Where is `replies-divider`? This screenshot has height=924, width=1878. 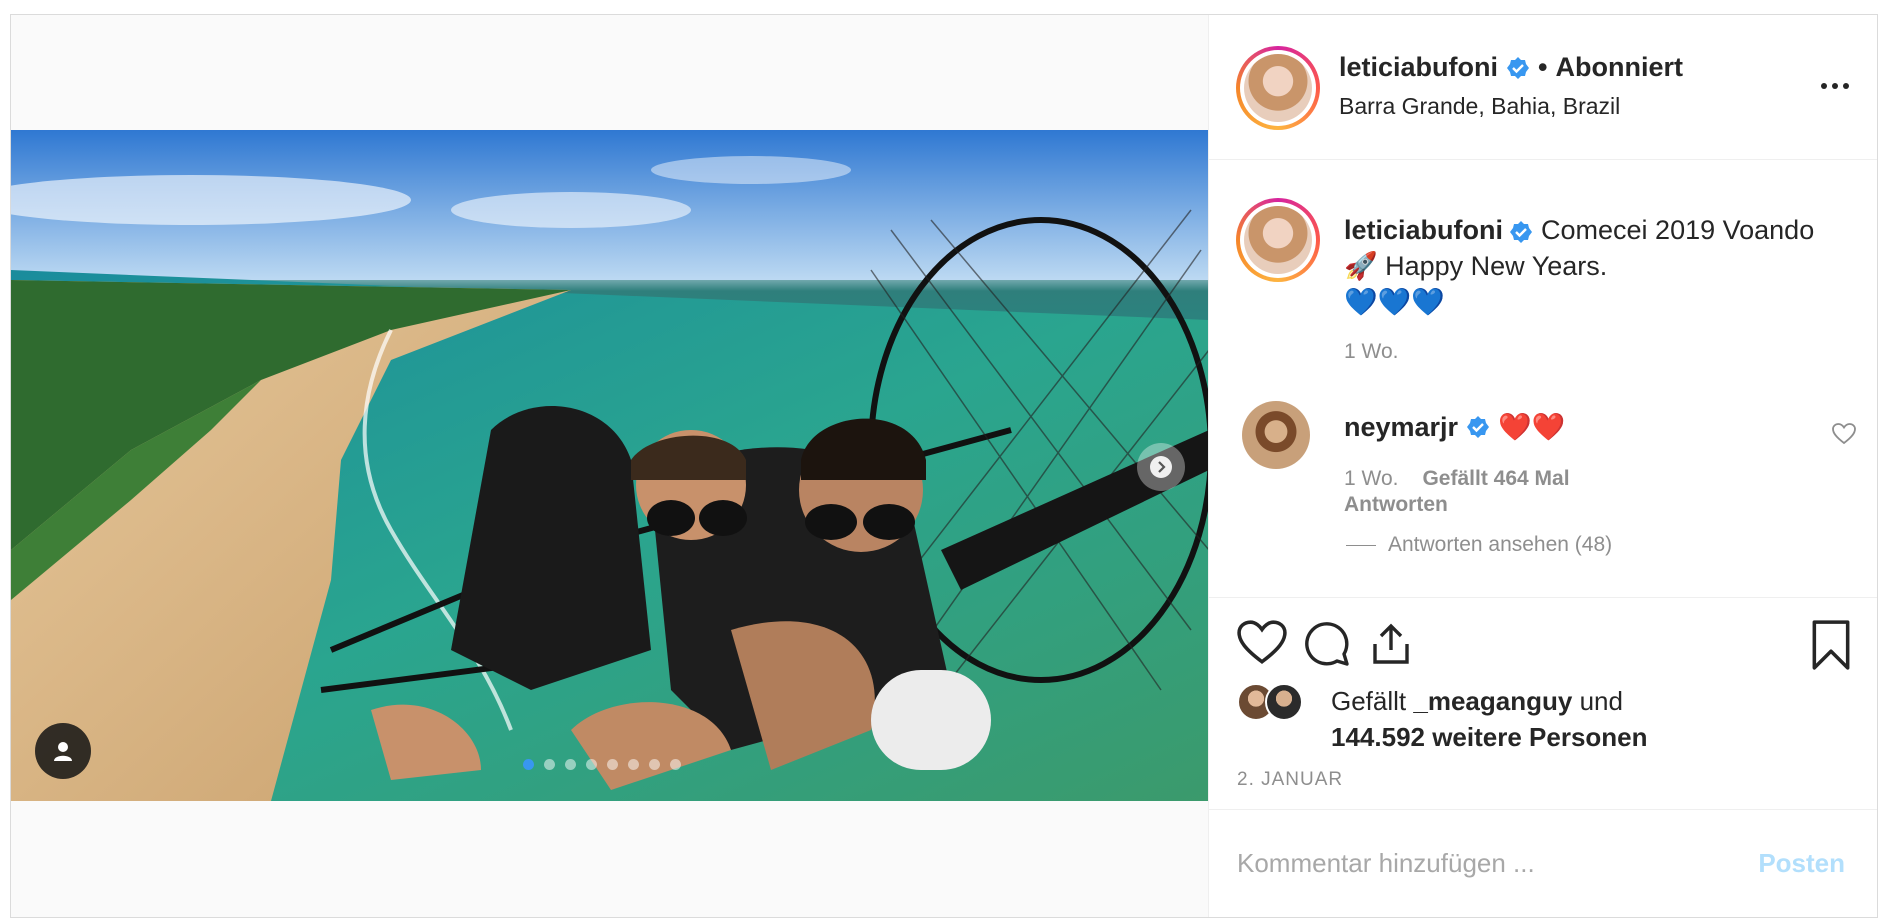 replies-divider is located at coordinates (1361, 545).